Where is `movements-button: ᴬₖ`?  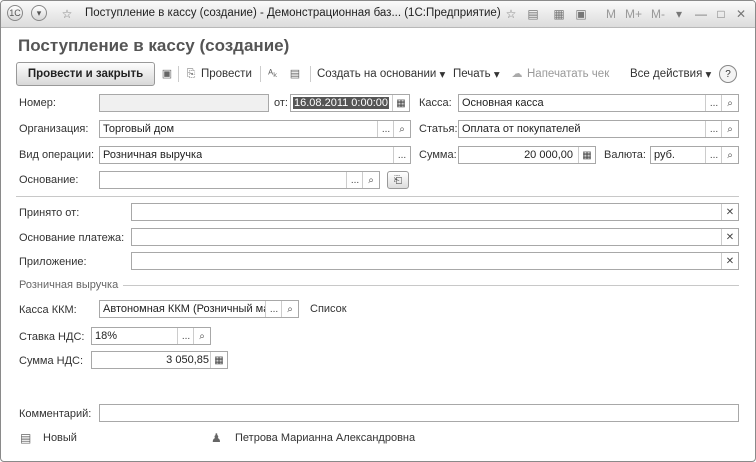 movements-button: ᴬₖ is located at coordinates (274, 74).